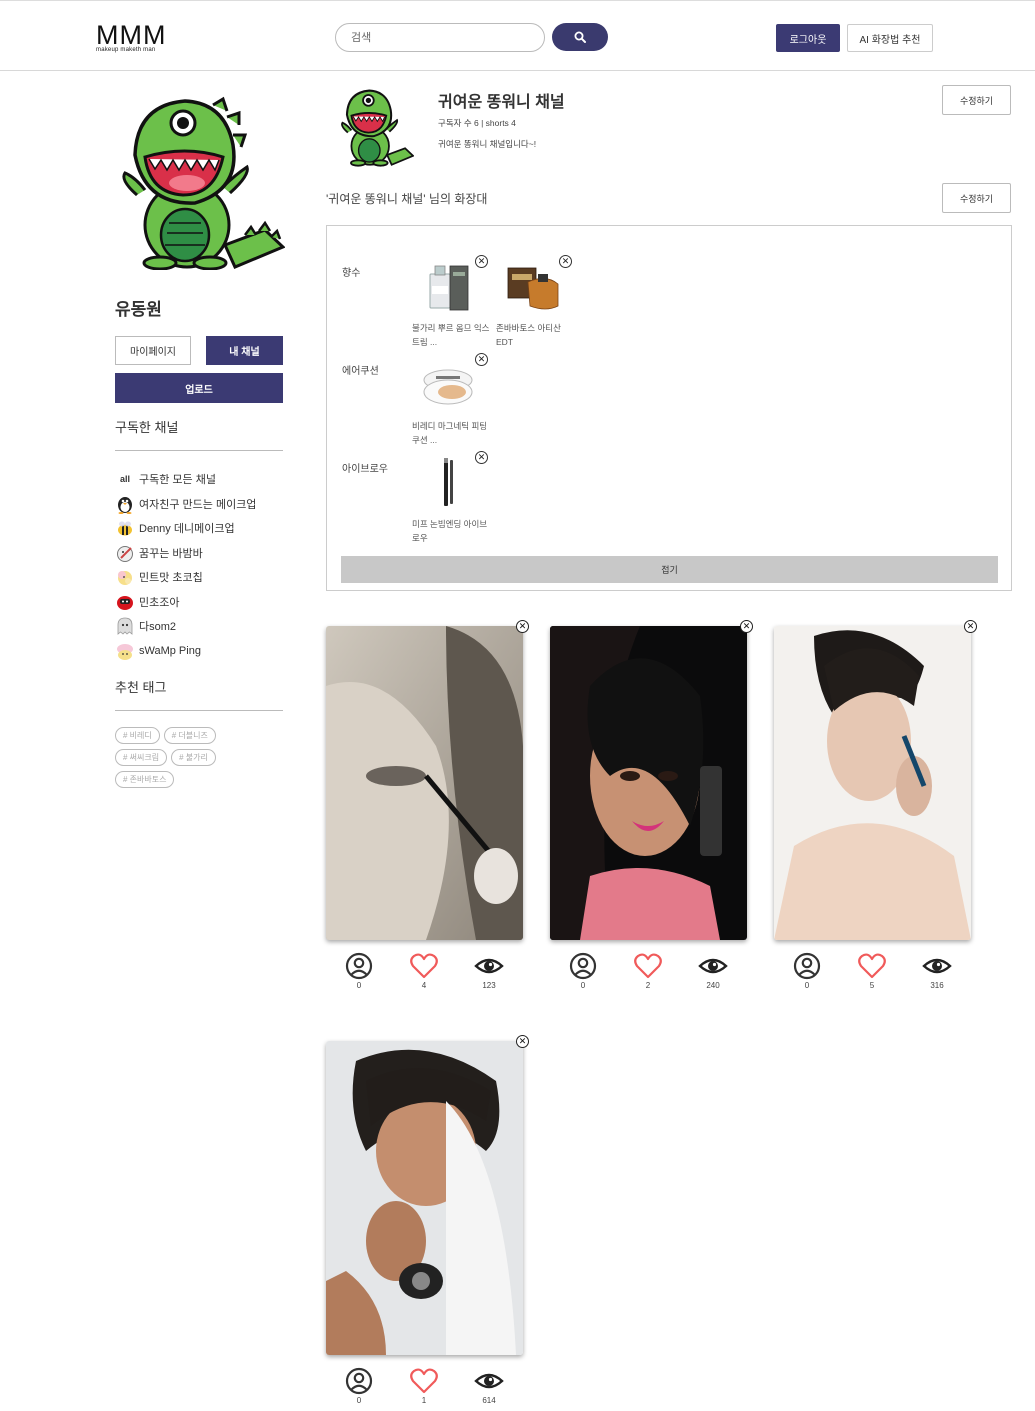 This screenshot has height=1411, width=1035. What do you see at coordinates (669, 569) in the screenshot?
I see `fold-button: 접기` at bounding box center [669, 569].